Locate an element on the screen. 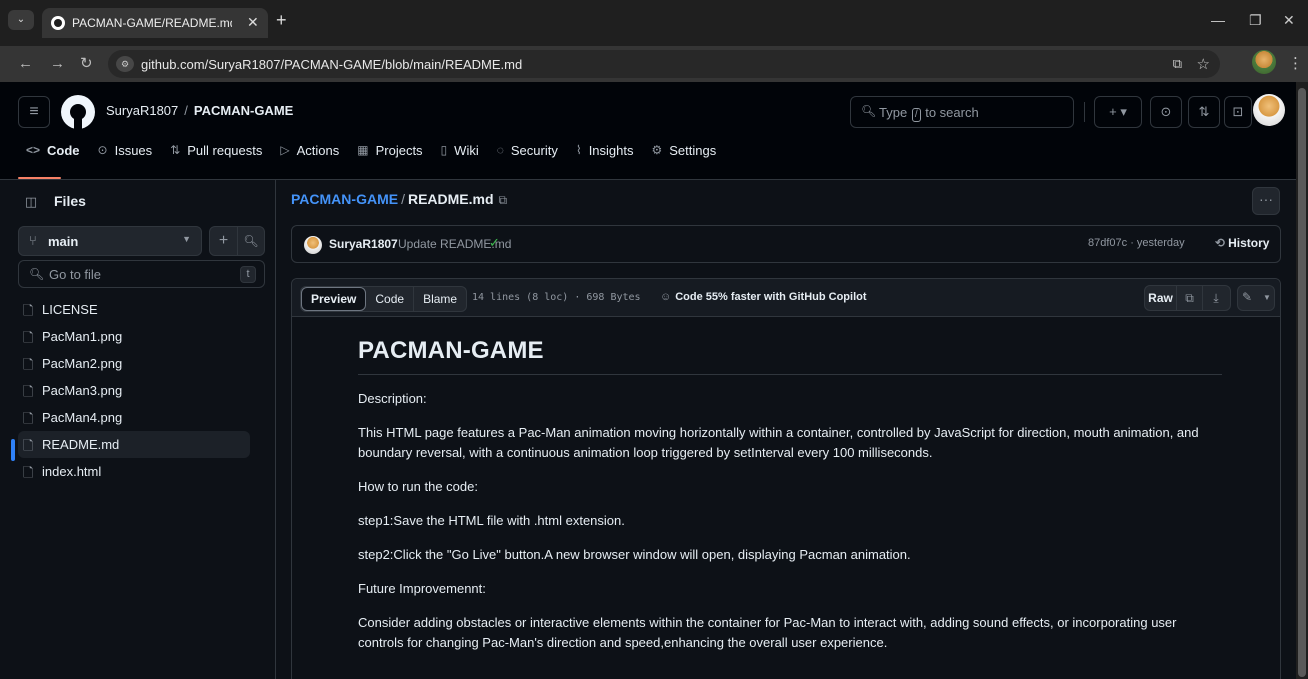 This screenshot has width=1308, height=679. forward-icon: → is located at coordinates (57, 64).